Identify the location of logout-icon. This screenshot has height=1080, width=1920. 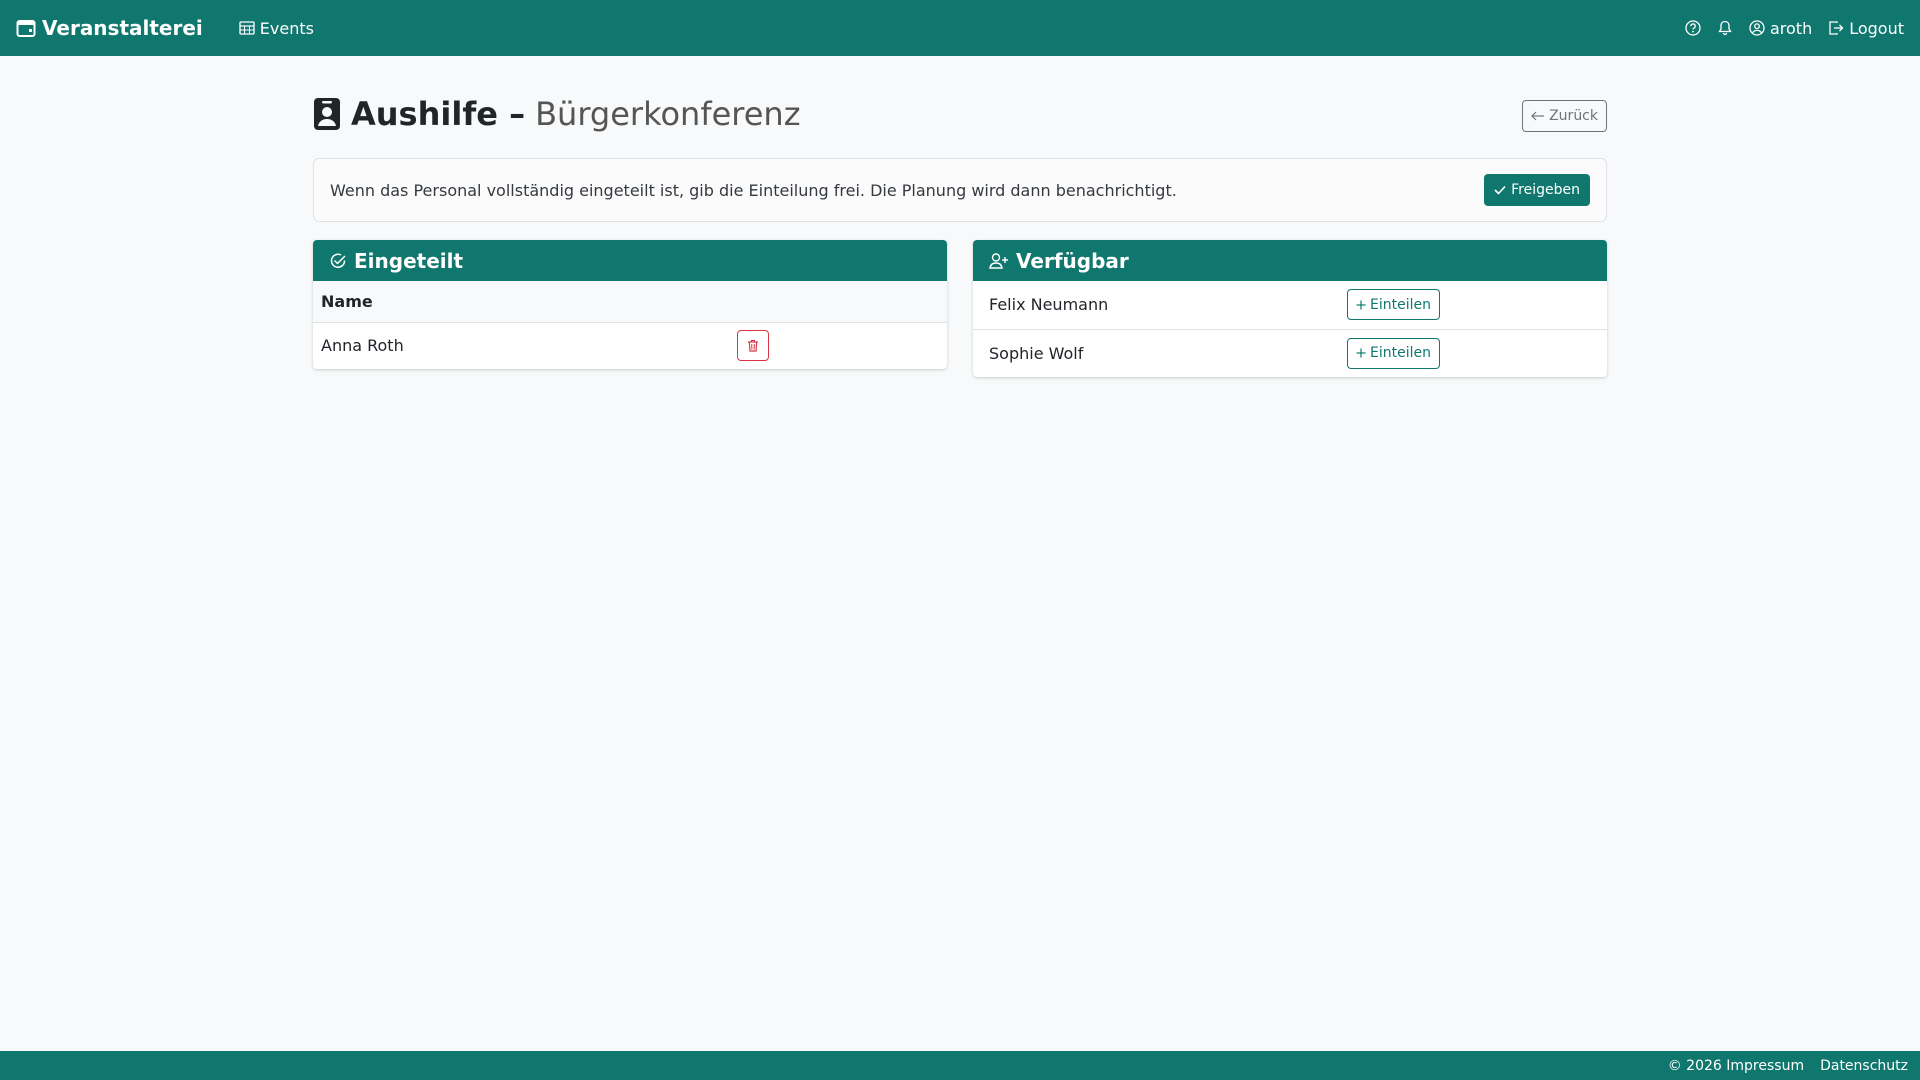
(1836, 28).